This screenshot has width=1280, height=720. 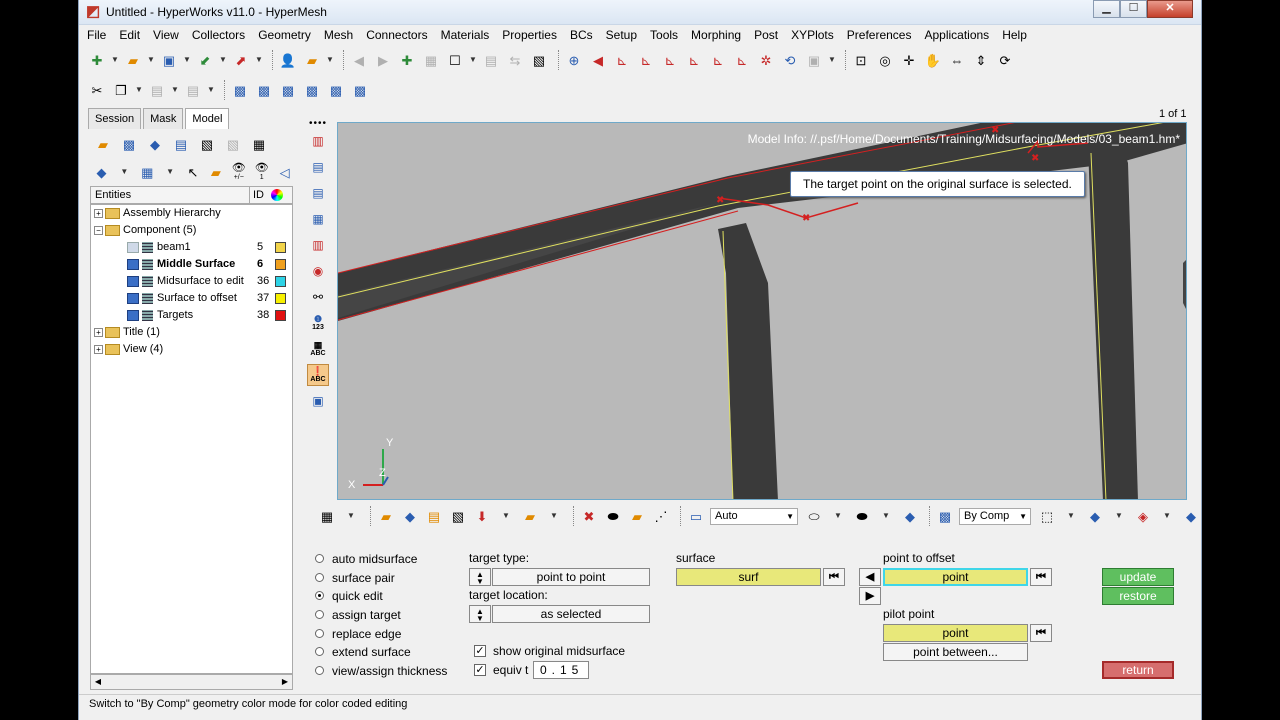 What do you see at coordinates (1133, 9) in the screenshot?
I see `maximize-button: ☐` at bounding box center [1133, 9].